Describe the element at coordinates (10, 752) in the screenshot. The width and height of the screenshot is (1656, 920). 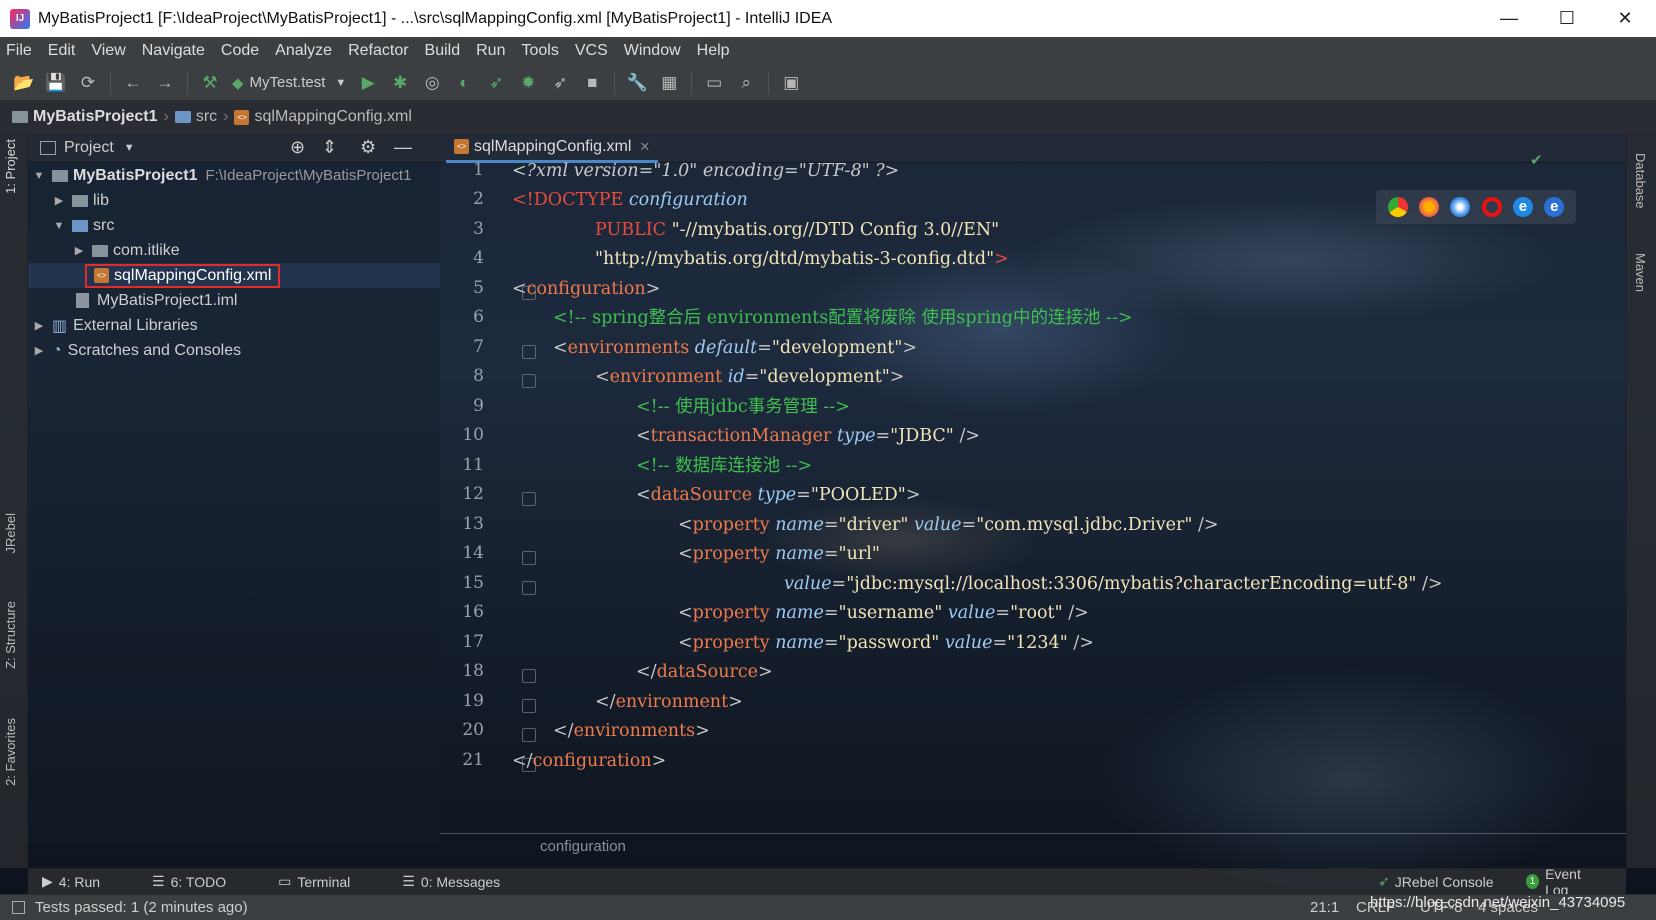
I see `tab-favorites: 2: Favorites` at that location.